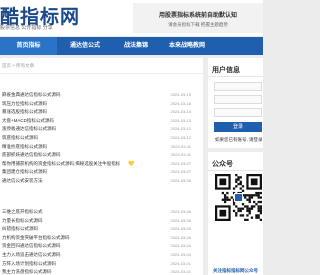  I want to click on list-item: 涨停板通达信指标公式源码 2024-03-12, so click(101, 129).